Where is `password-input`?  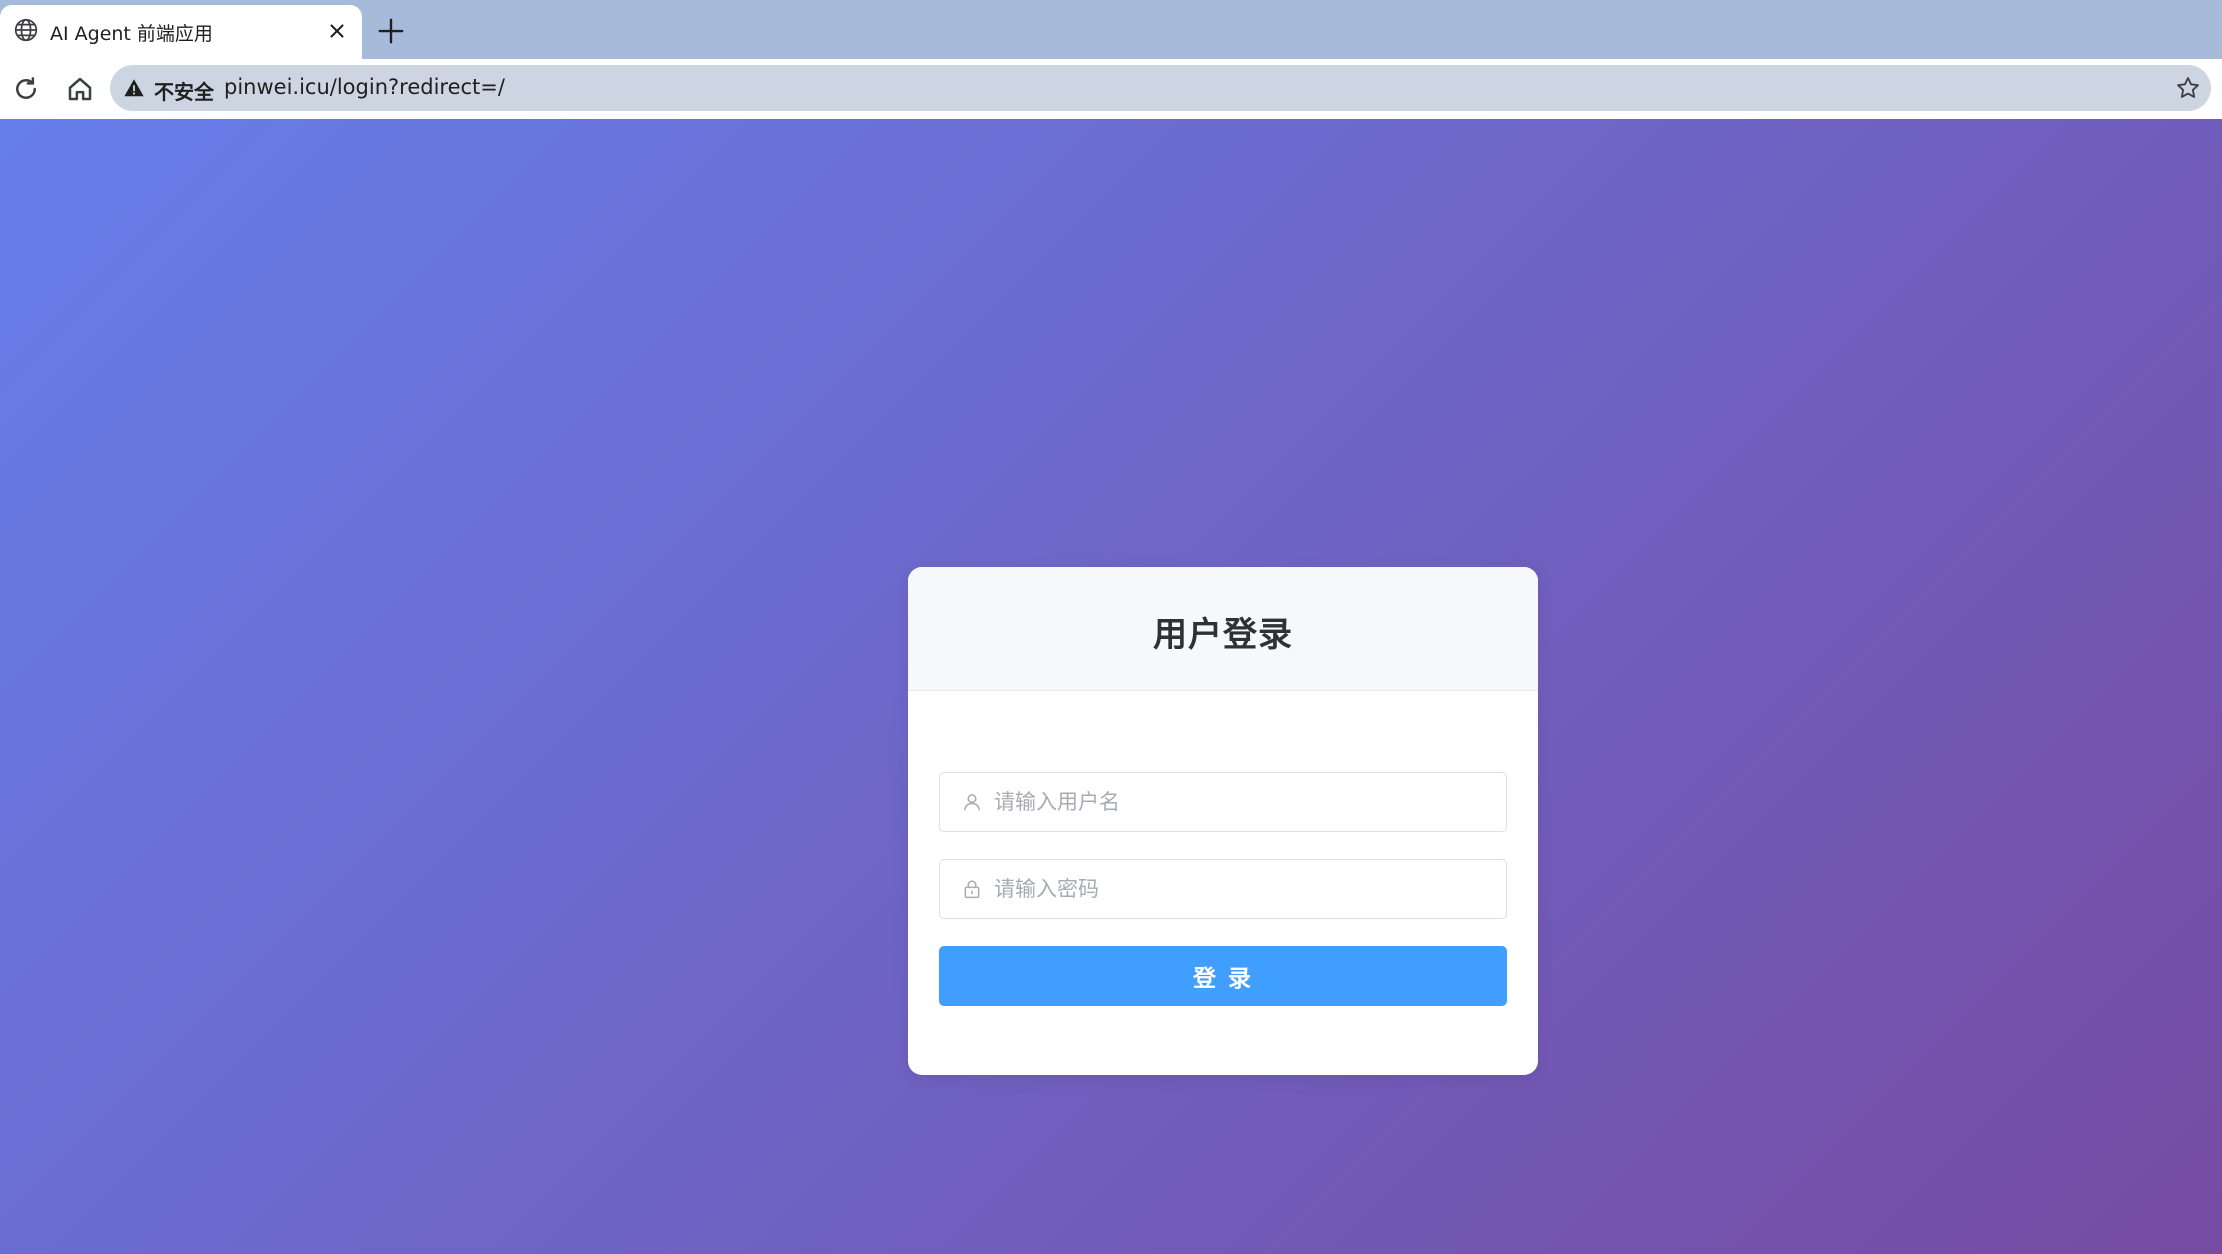
password-input is located at coordinates (1244, 889).